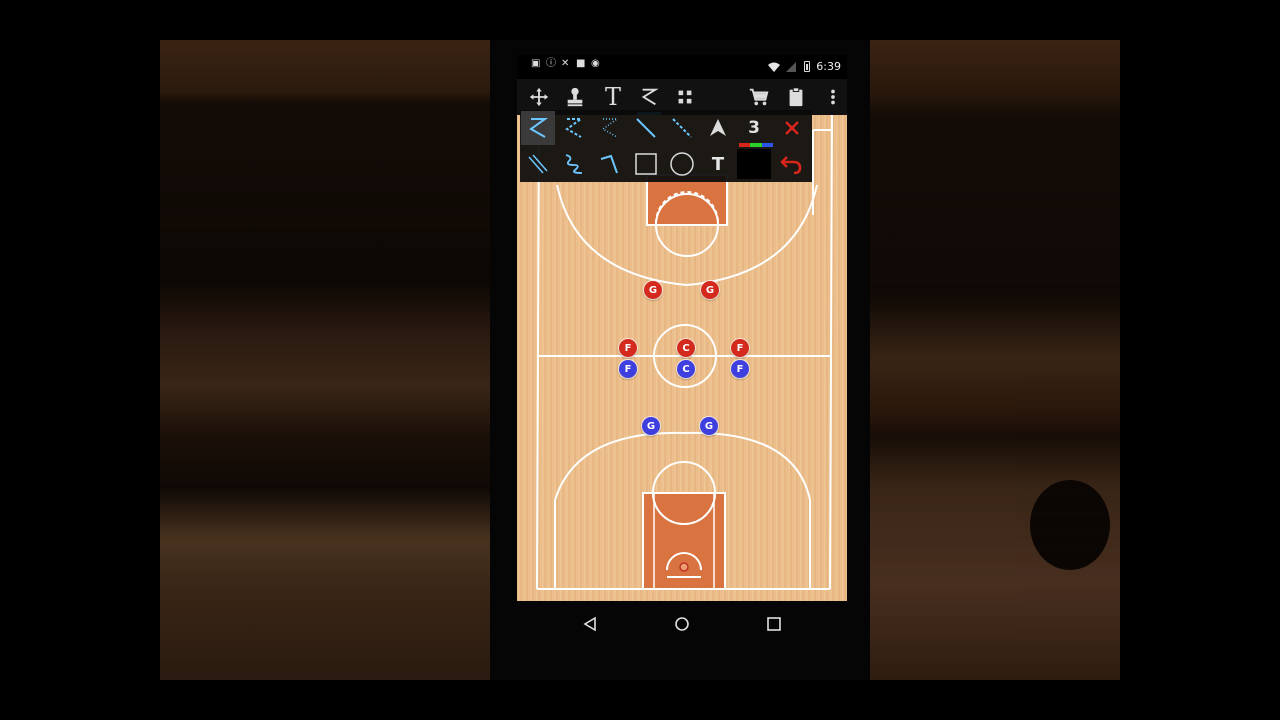 The width and height of the screenshot is (1280, 720). I want to click on text-tool-label: T, so click(718, 164).